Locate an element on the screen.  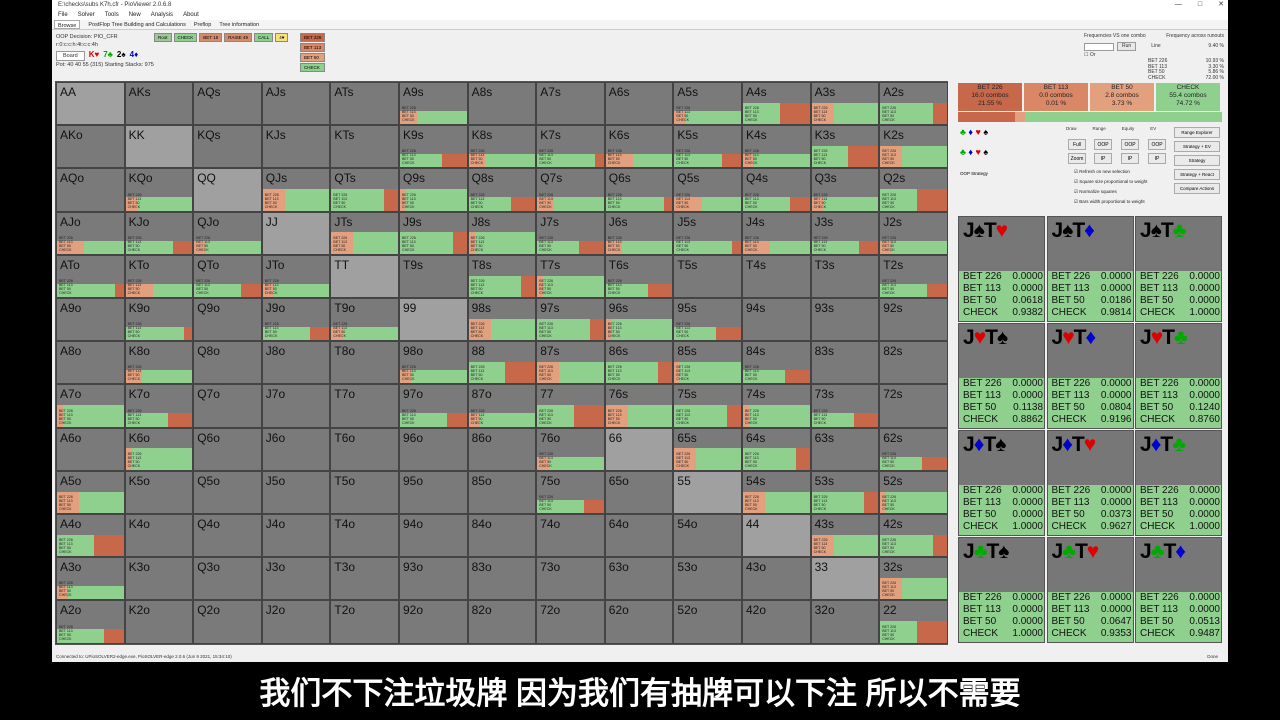
hand-cell-K4o: K4o is located at coordinates (159, 536).